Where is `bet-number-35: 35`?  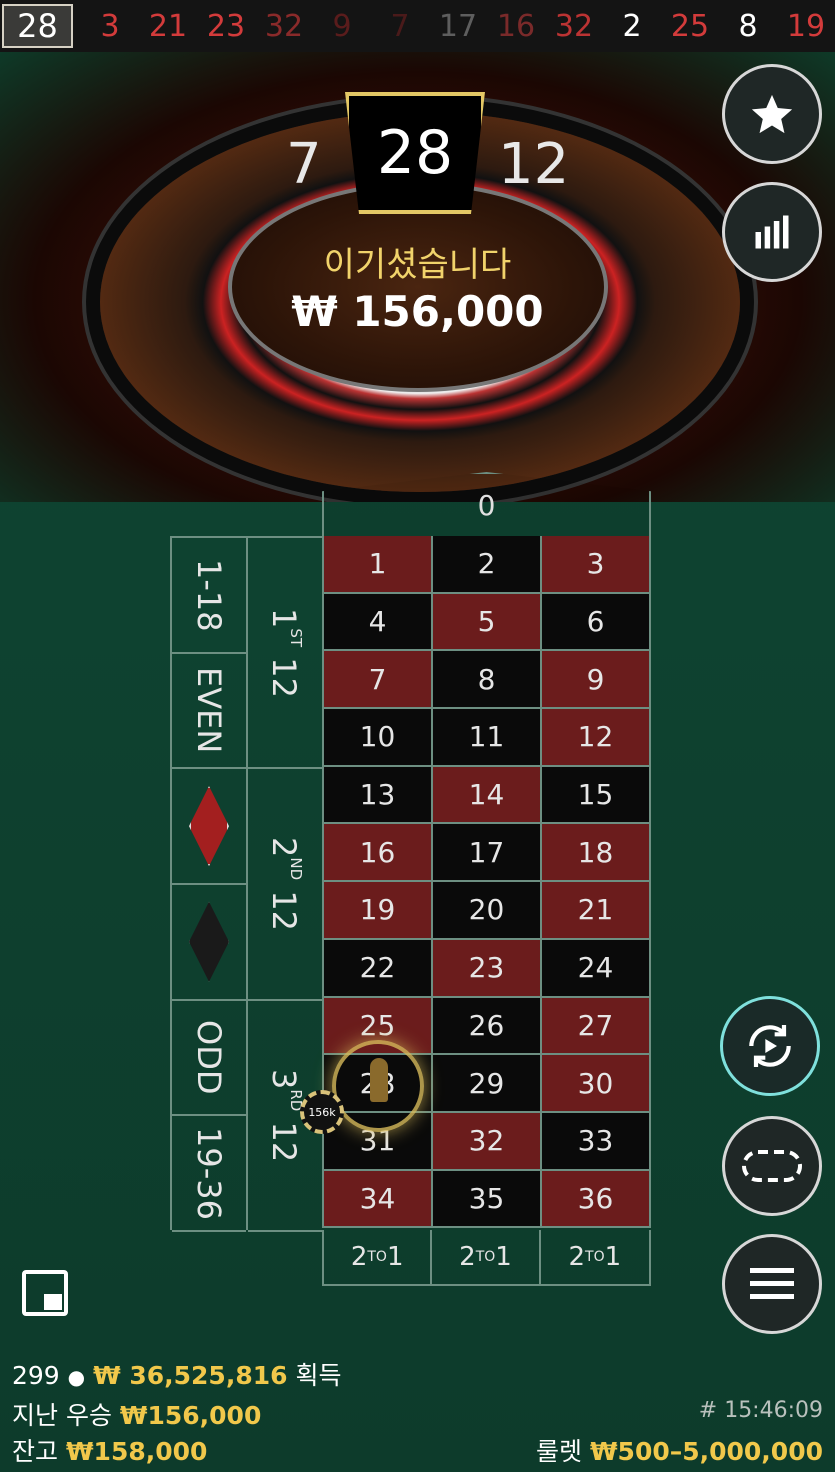 bet-number-35: 35 is located at coordinates (487, 1199).